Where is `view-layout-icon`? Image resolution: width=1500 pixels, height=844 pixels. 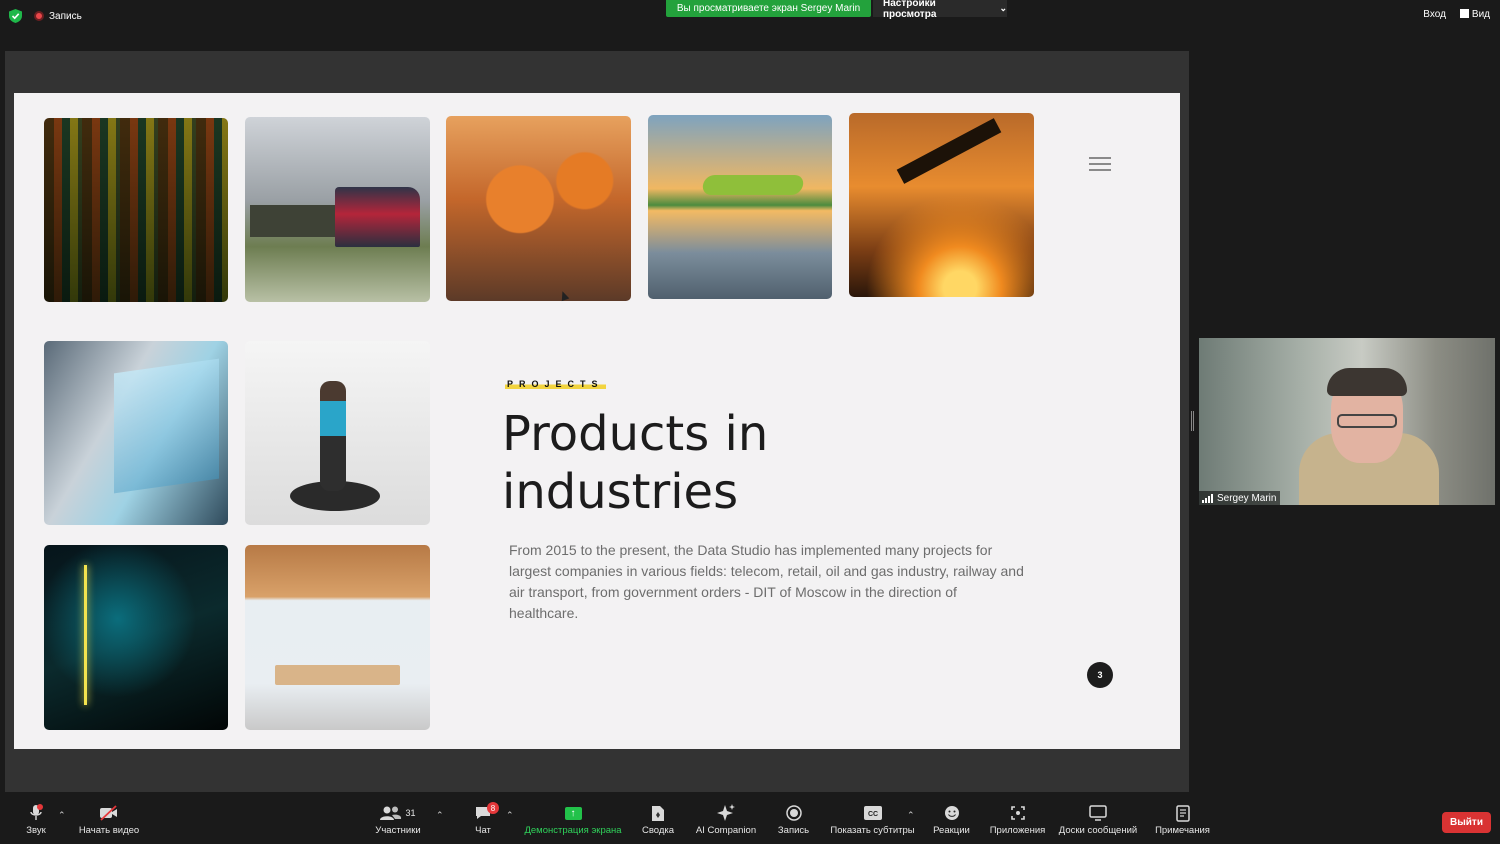 view-layout-icon is located at coordinates (1464, 13).